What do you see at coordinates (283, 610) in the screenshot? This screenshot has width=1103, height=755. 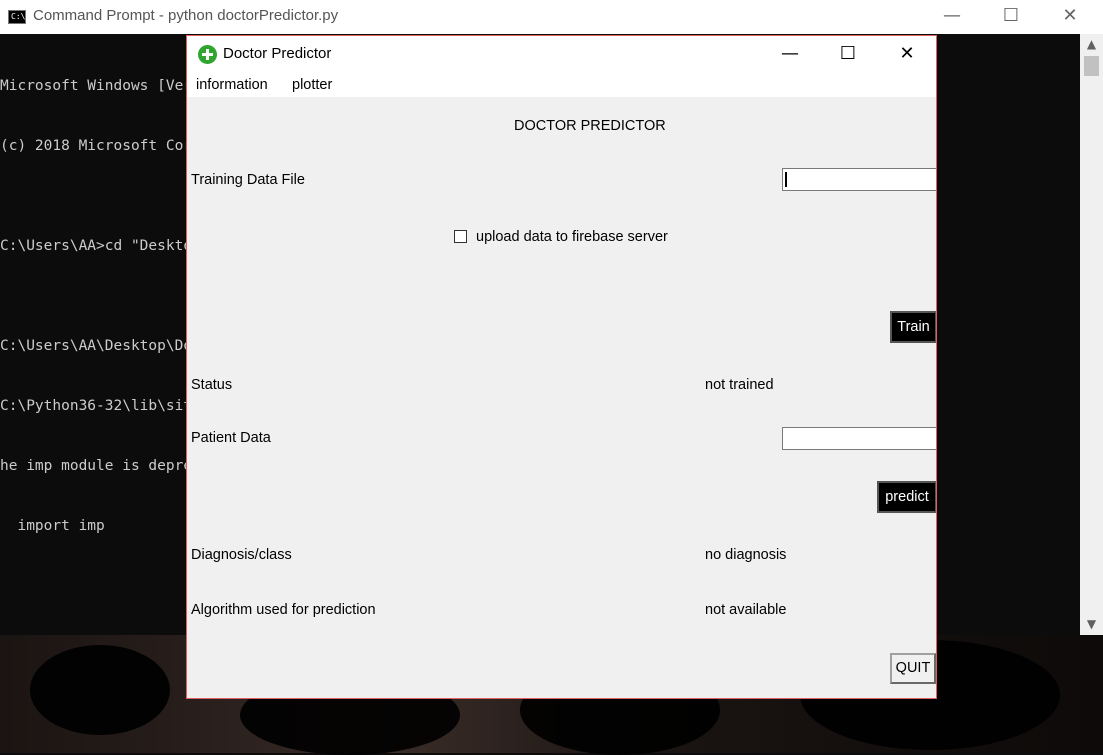 I see `algorithm-label: Algorithm used for prediction` at bounding box center [283, 610].